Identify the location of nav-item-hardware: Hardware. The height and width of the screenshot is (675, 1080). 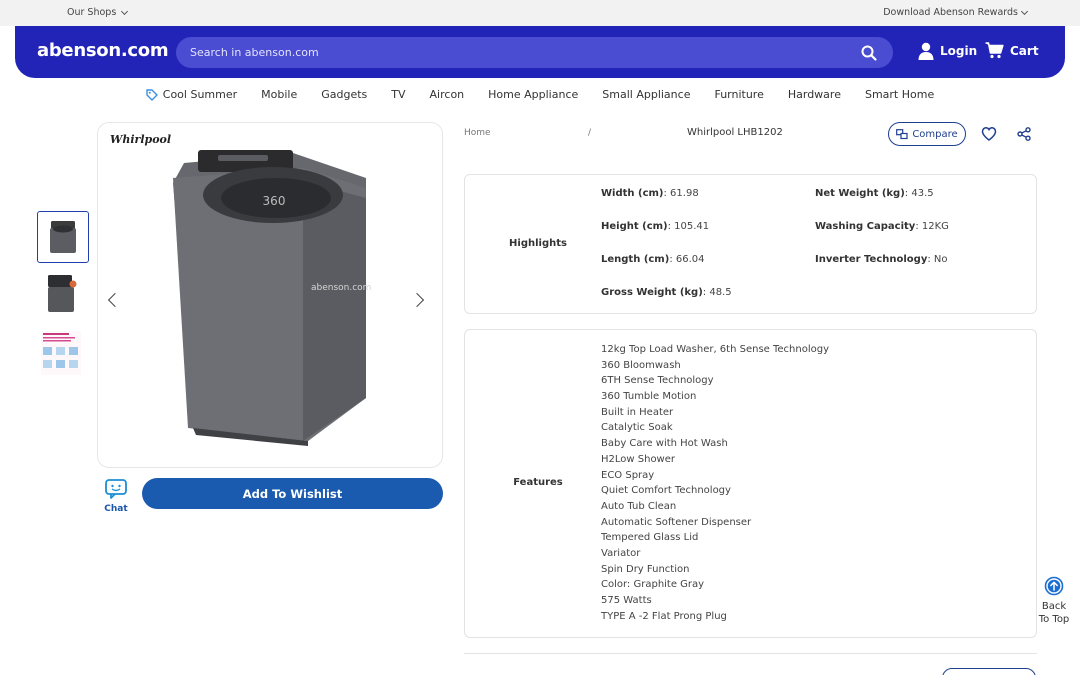
(814, 94).